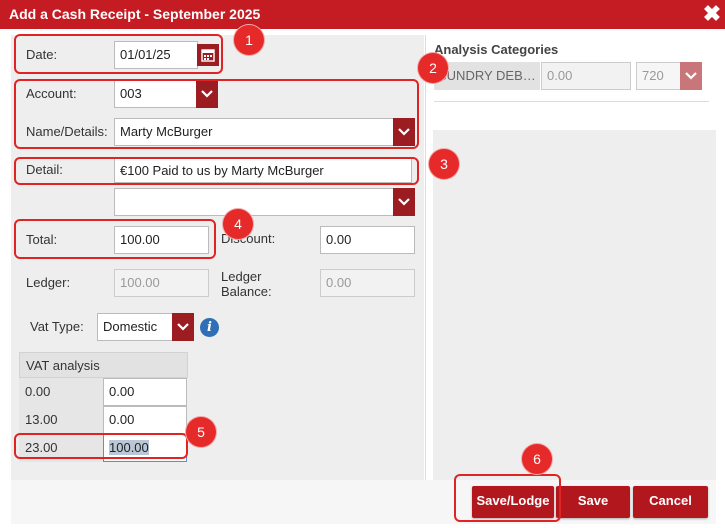  I want to click on analysis-amount-input: 0.00, so click(586, 76).